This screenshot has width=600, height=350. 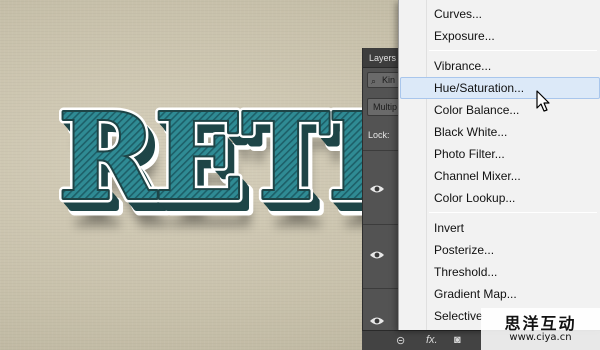 I want to click on search-icon: ⌕, so click(x=374, y=81).